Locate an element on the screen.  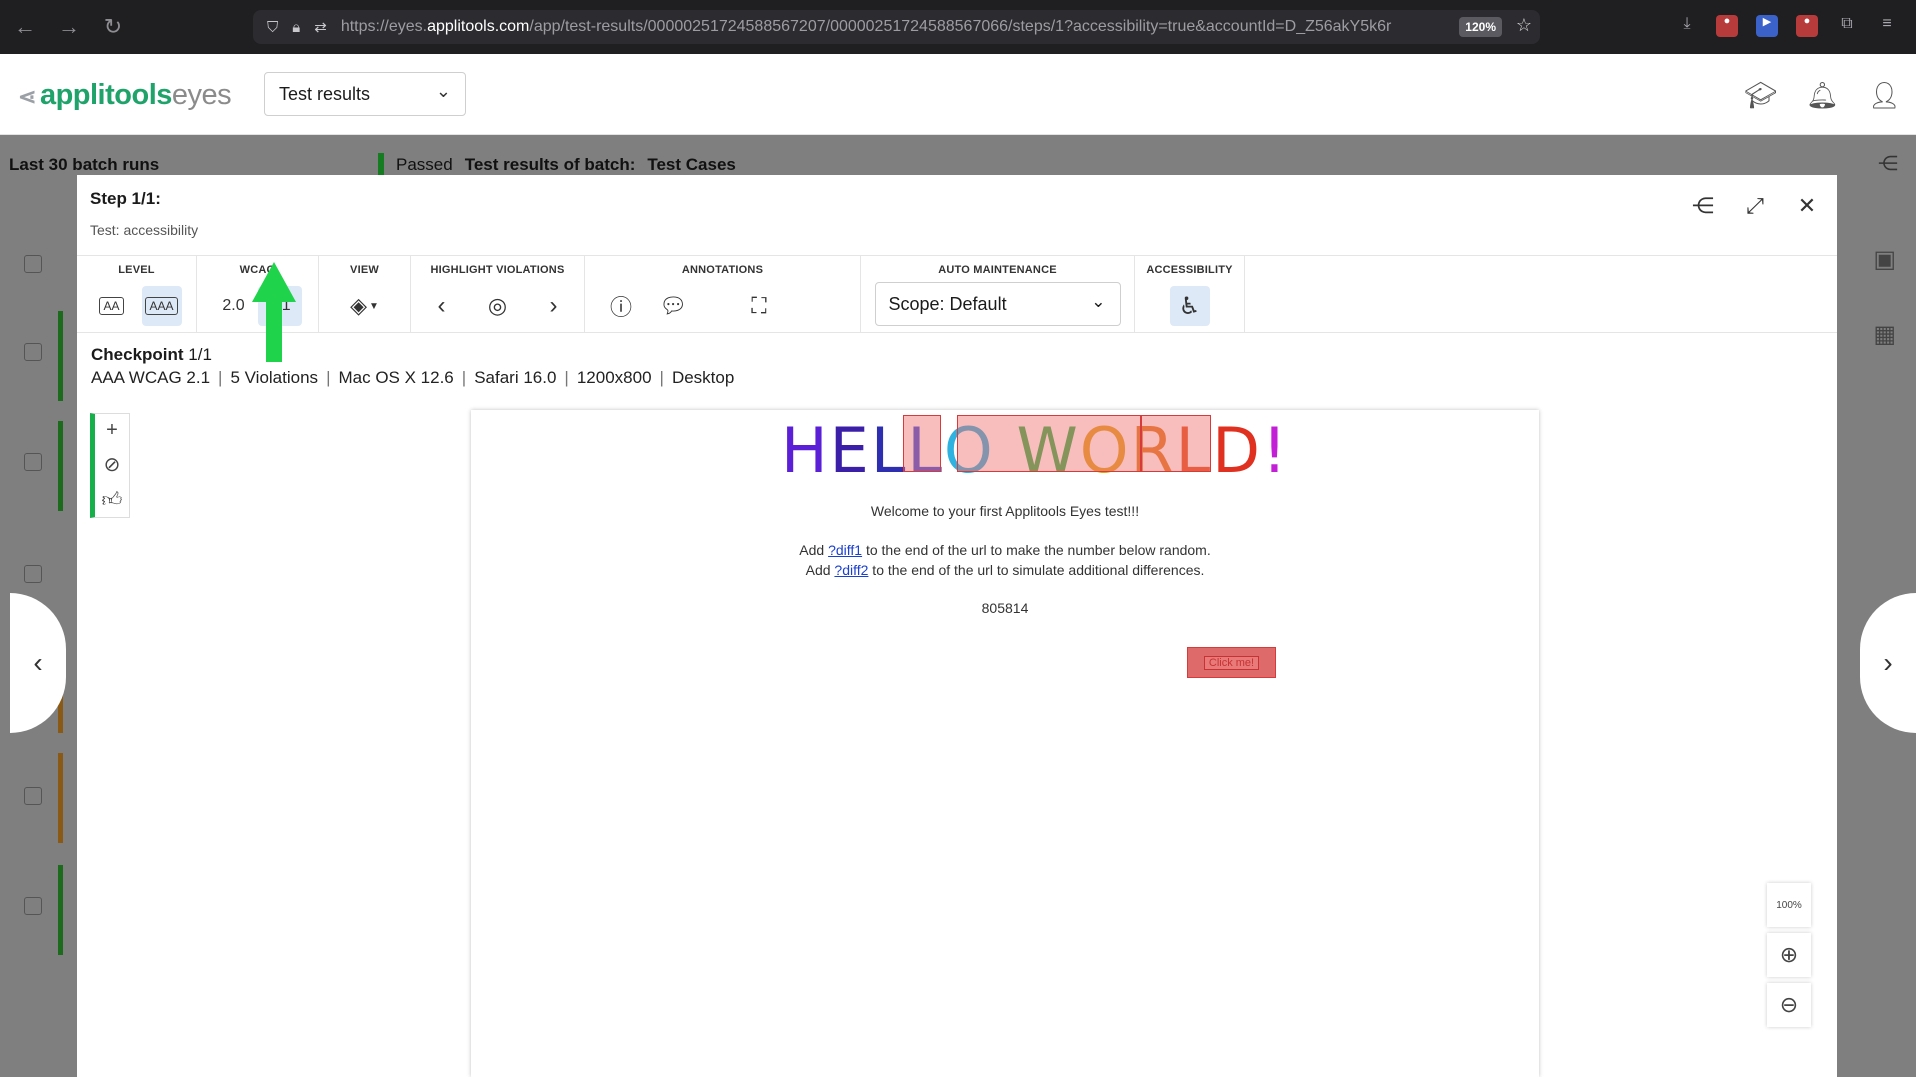
browser-menu-icon: ≡ is located at coordinates (1887, 26).